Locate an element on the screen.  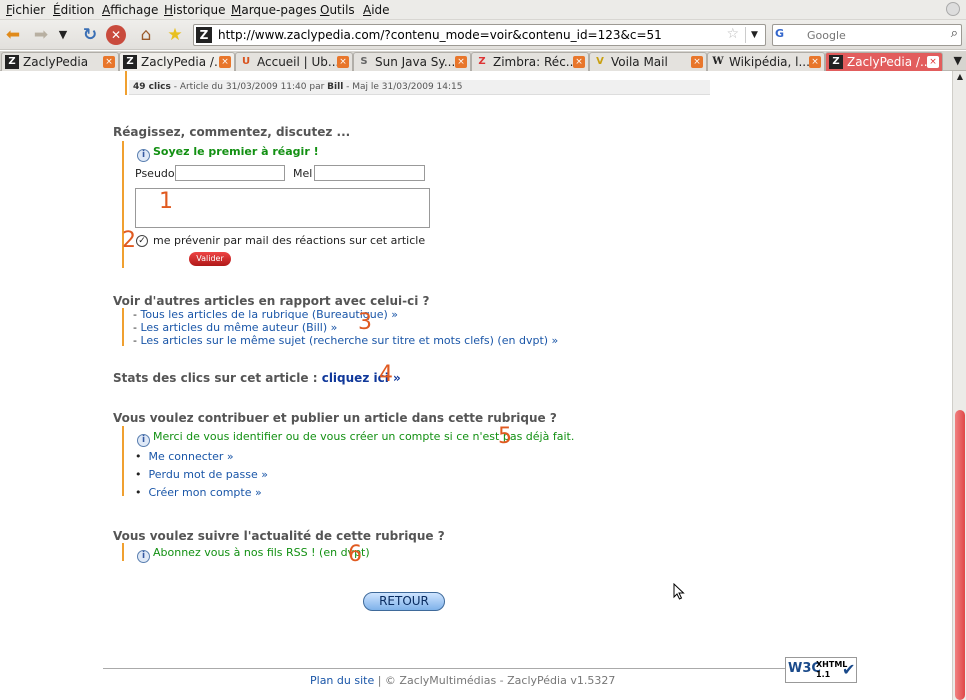
arrow-right-icon: ➡ is located at coordinates (41, 35).